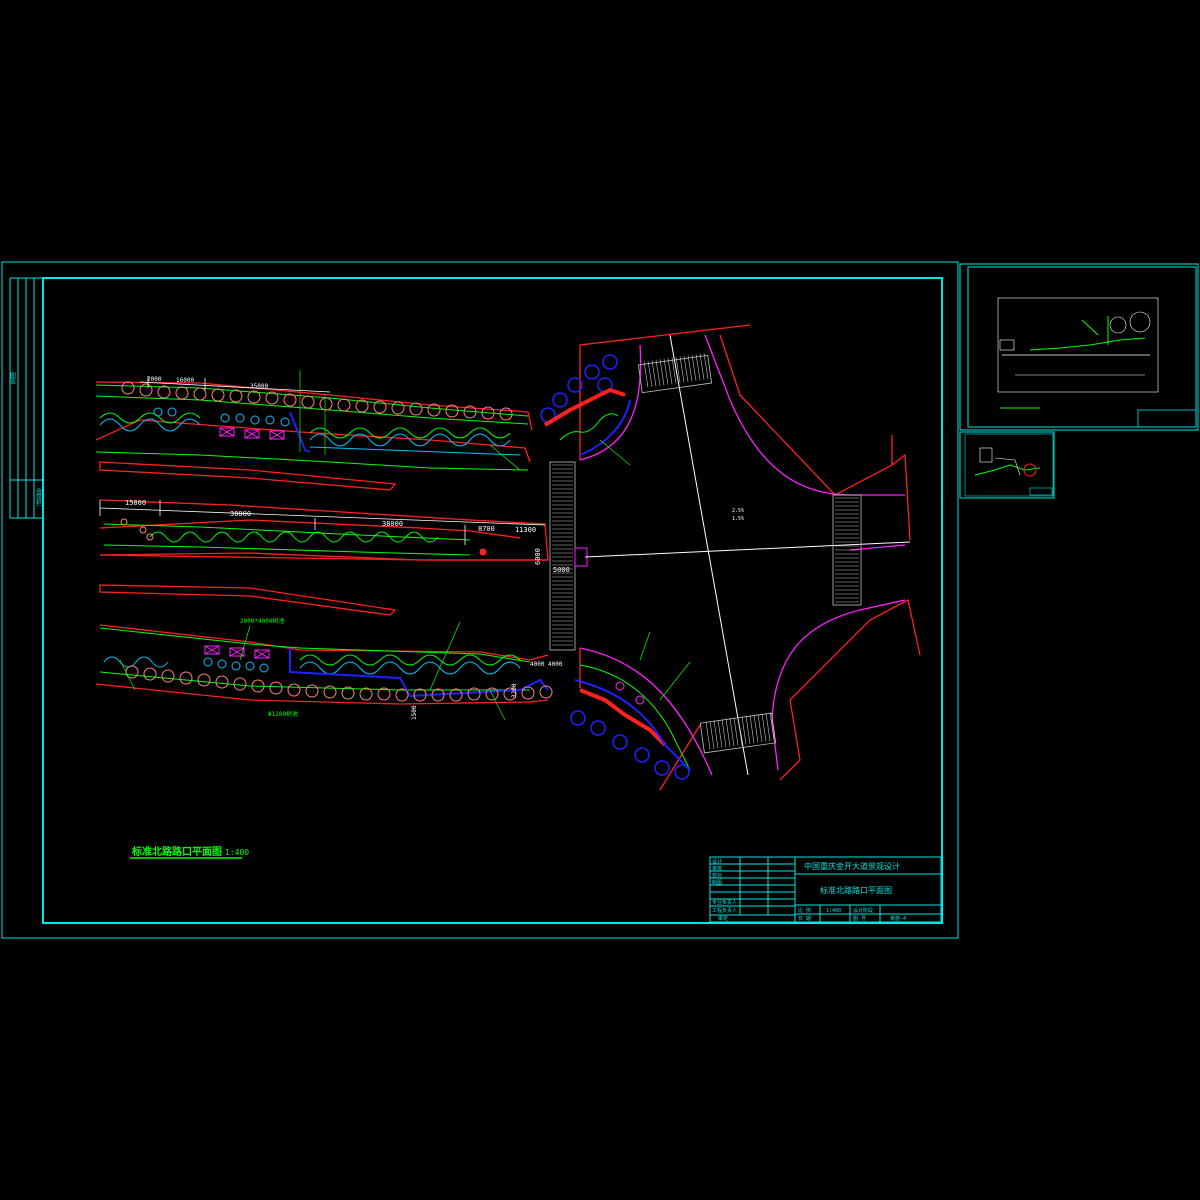  Describe the element at coordinates (724, 910) in the screenshot. I see `title-block-row-5: 工程负责人` at that location.